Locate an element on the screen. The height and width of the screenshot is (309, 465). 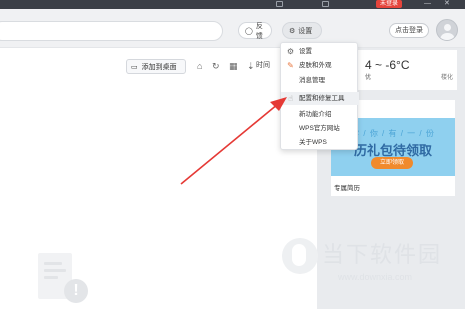
login-status-badge: 未登录 is located at coordinates (389, 4).